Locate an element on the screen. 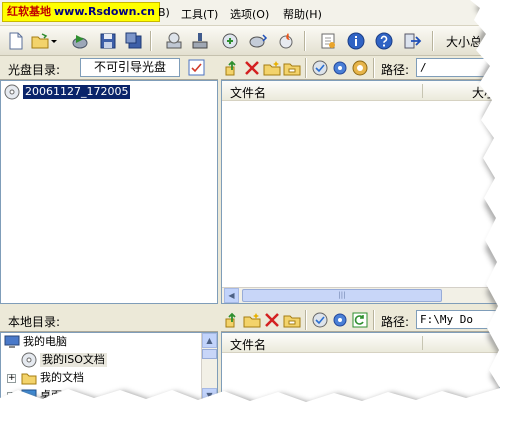 This screenshot has width=522, height=423. disc-browser-toolbar: 路径: / is located at coordinates (360, 68).